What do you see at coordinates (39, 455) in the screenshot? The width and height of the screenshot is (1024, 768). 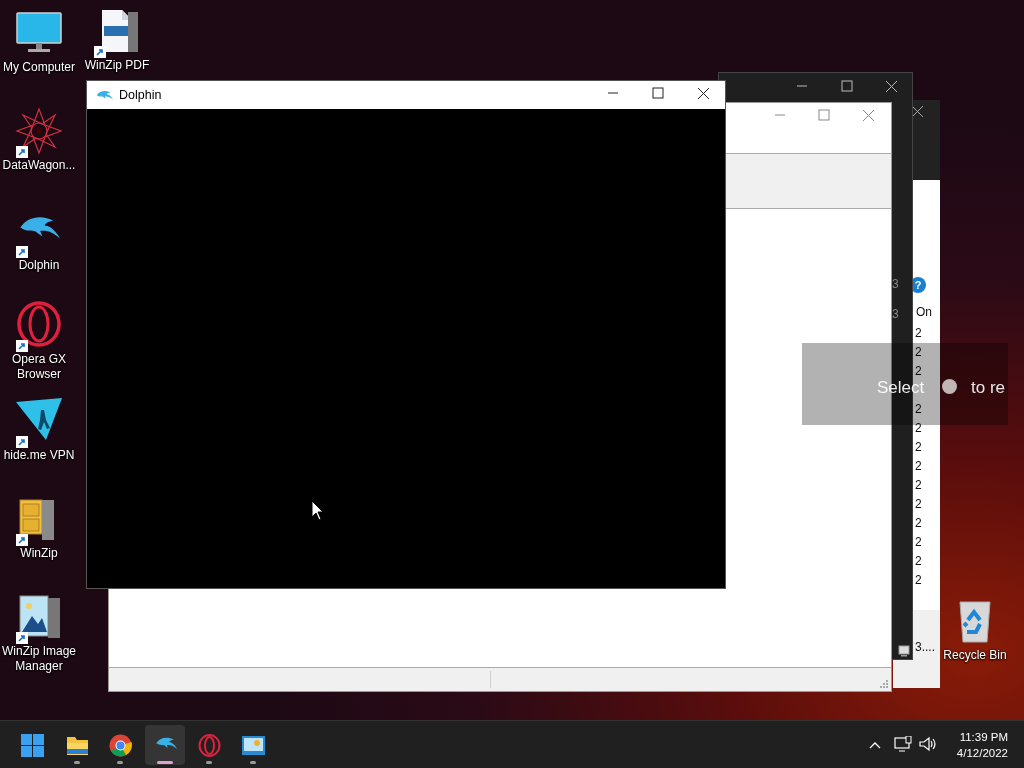 I see `icon-label: hide.me VPN` at bounding box center [39, 455].